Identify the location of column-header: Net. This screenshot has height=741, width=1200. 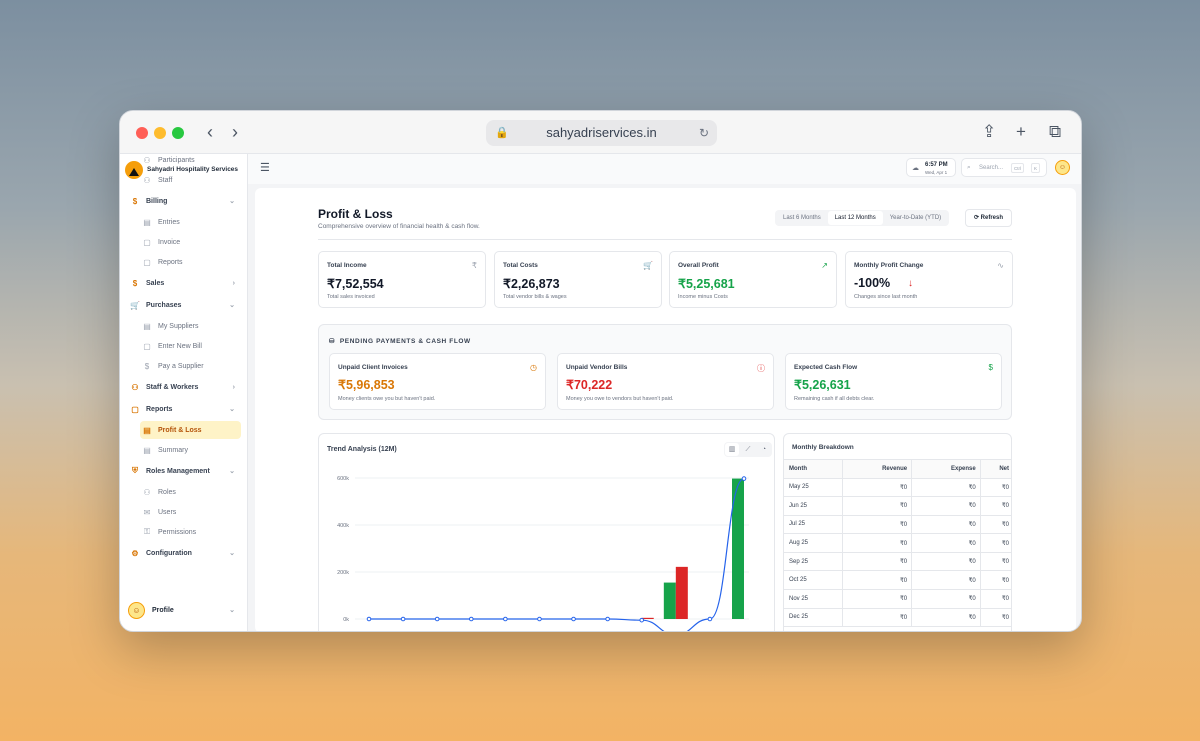
(995, 469).